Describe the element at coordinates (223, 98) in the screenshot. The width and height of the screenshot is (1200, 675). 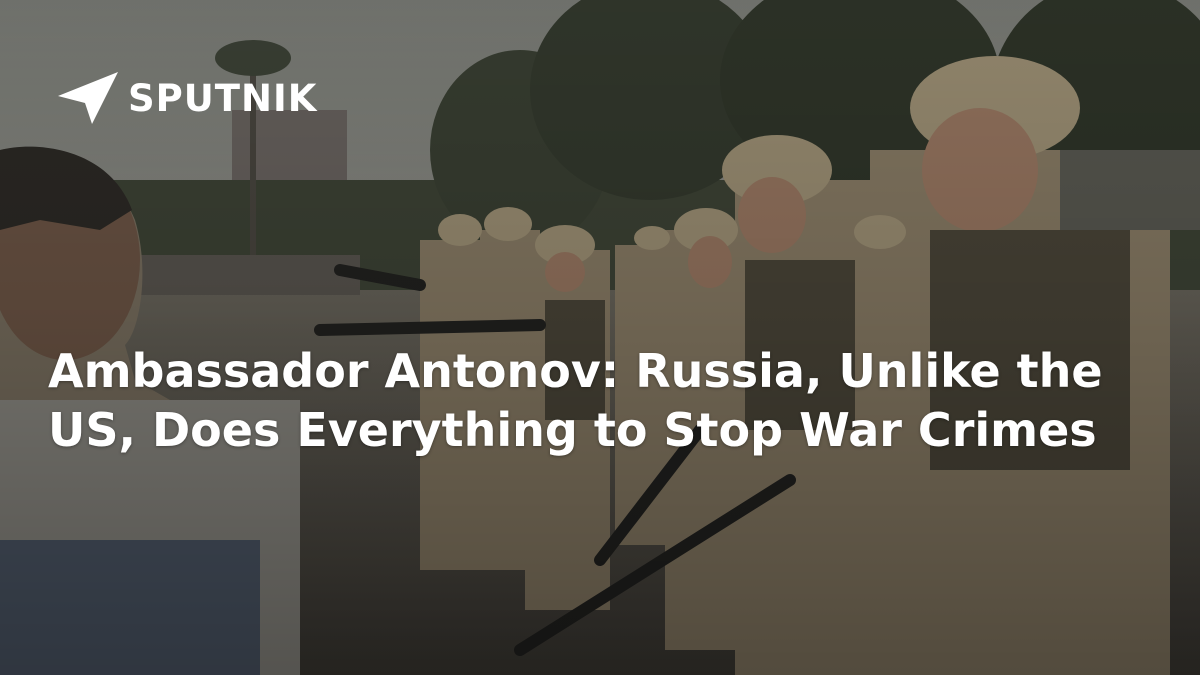
I see `logo-wordmark: SPUTNIK` at that location.